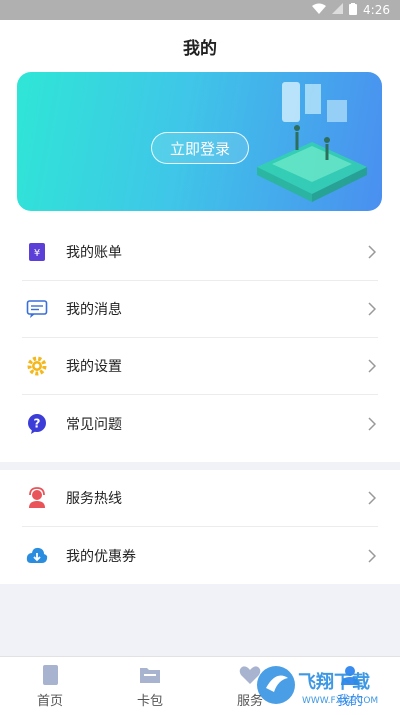 Image resolution: width=400 pixels, height=715 pixels. What do you see at coordinates (49, 701) in the screenshot?
I see `tab-label: 首页` at bounding box center [49, 701].